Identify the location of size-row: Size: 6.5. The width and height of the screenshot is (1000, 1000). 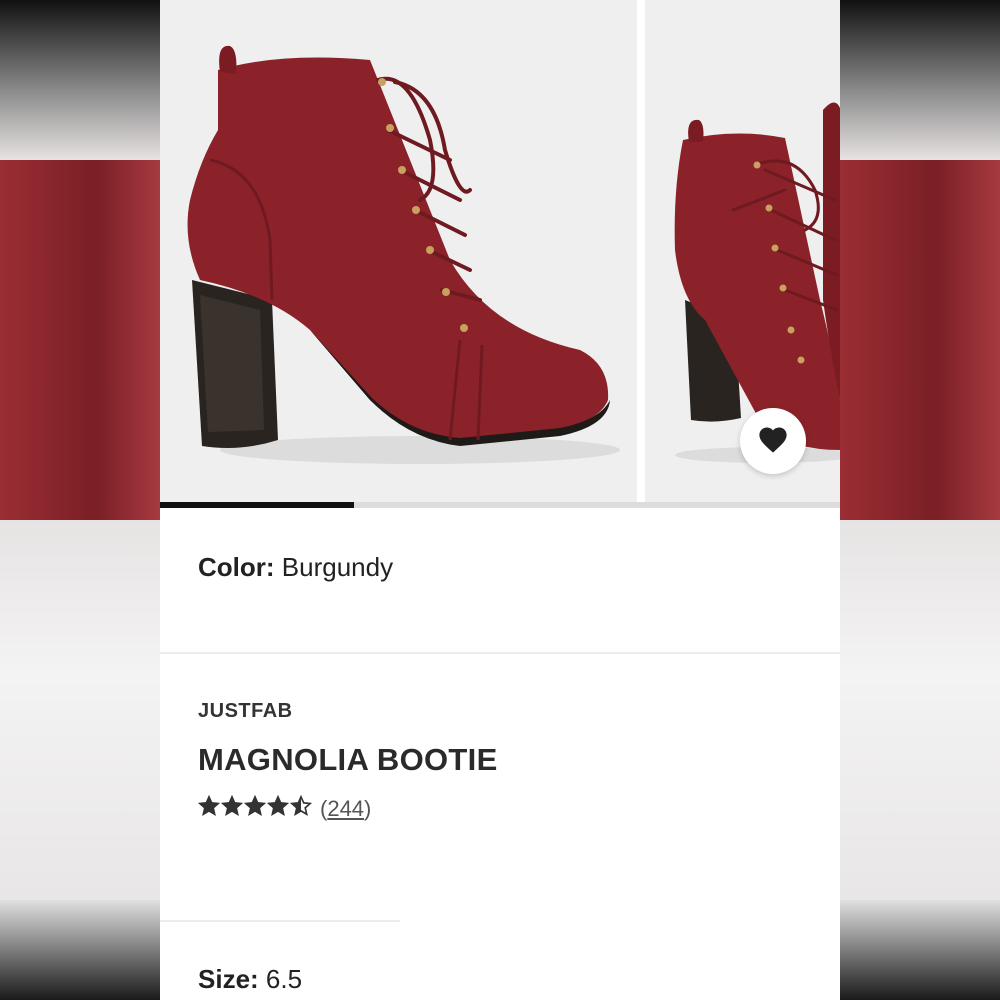
(250, 979).